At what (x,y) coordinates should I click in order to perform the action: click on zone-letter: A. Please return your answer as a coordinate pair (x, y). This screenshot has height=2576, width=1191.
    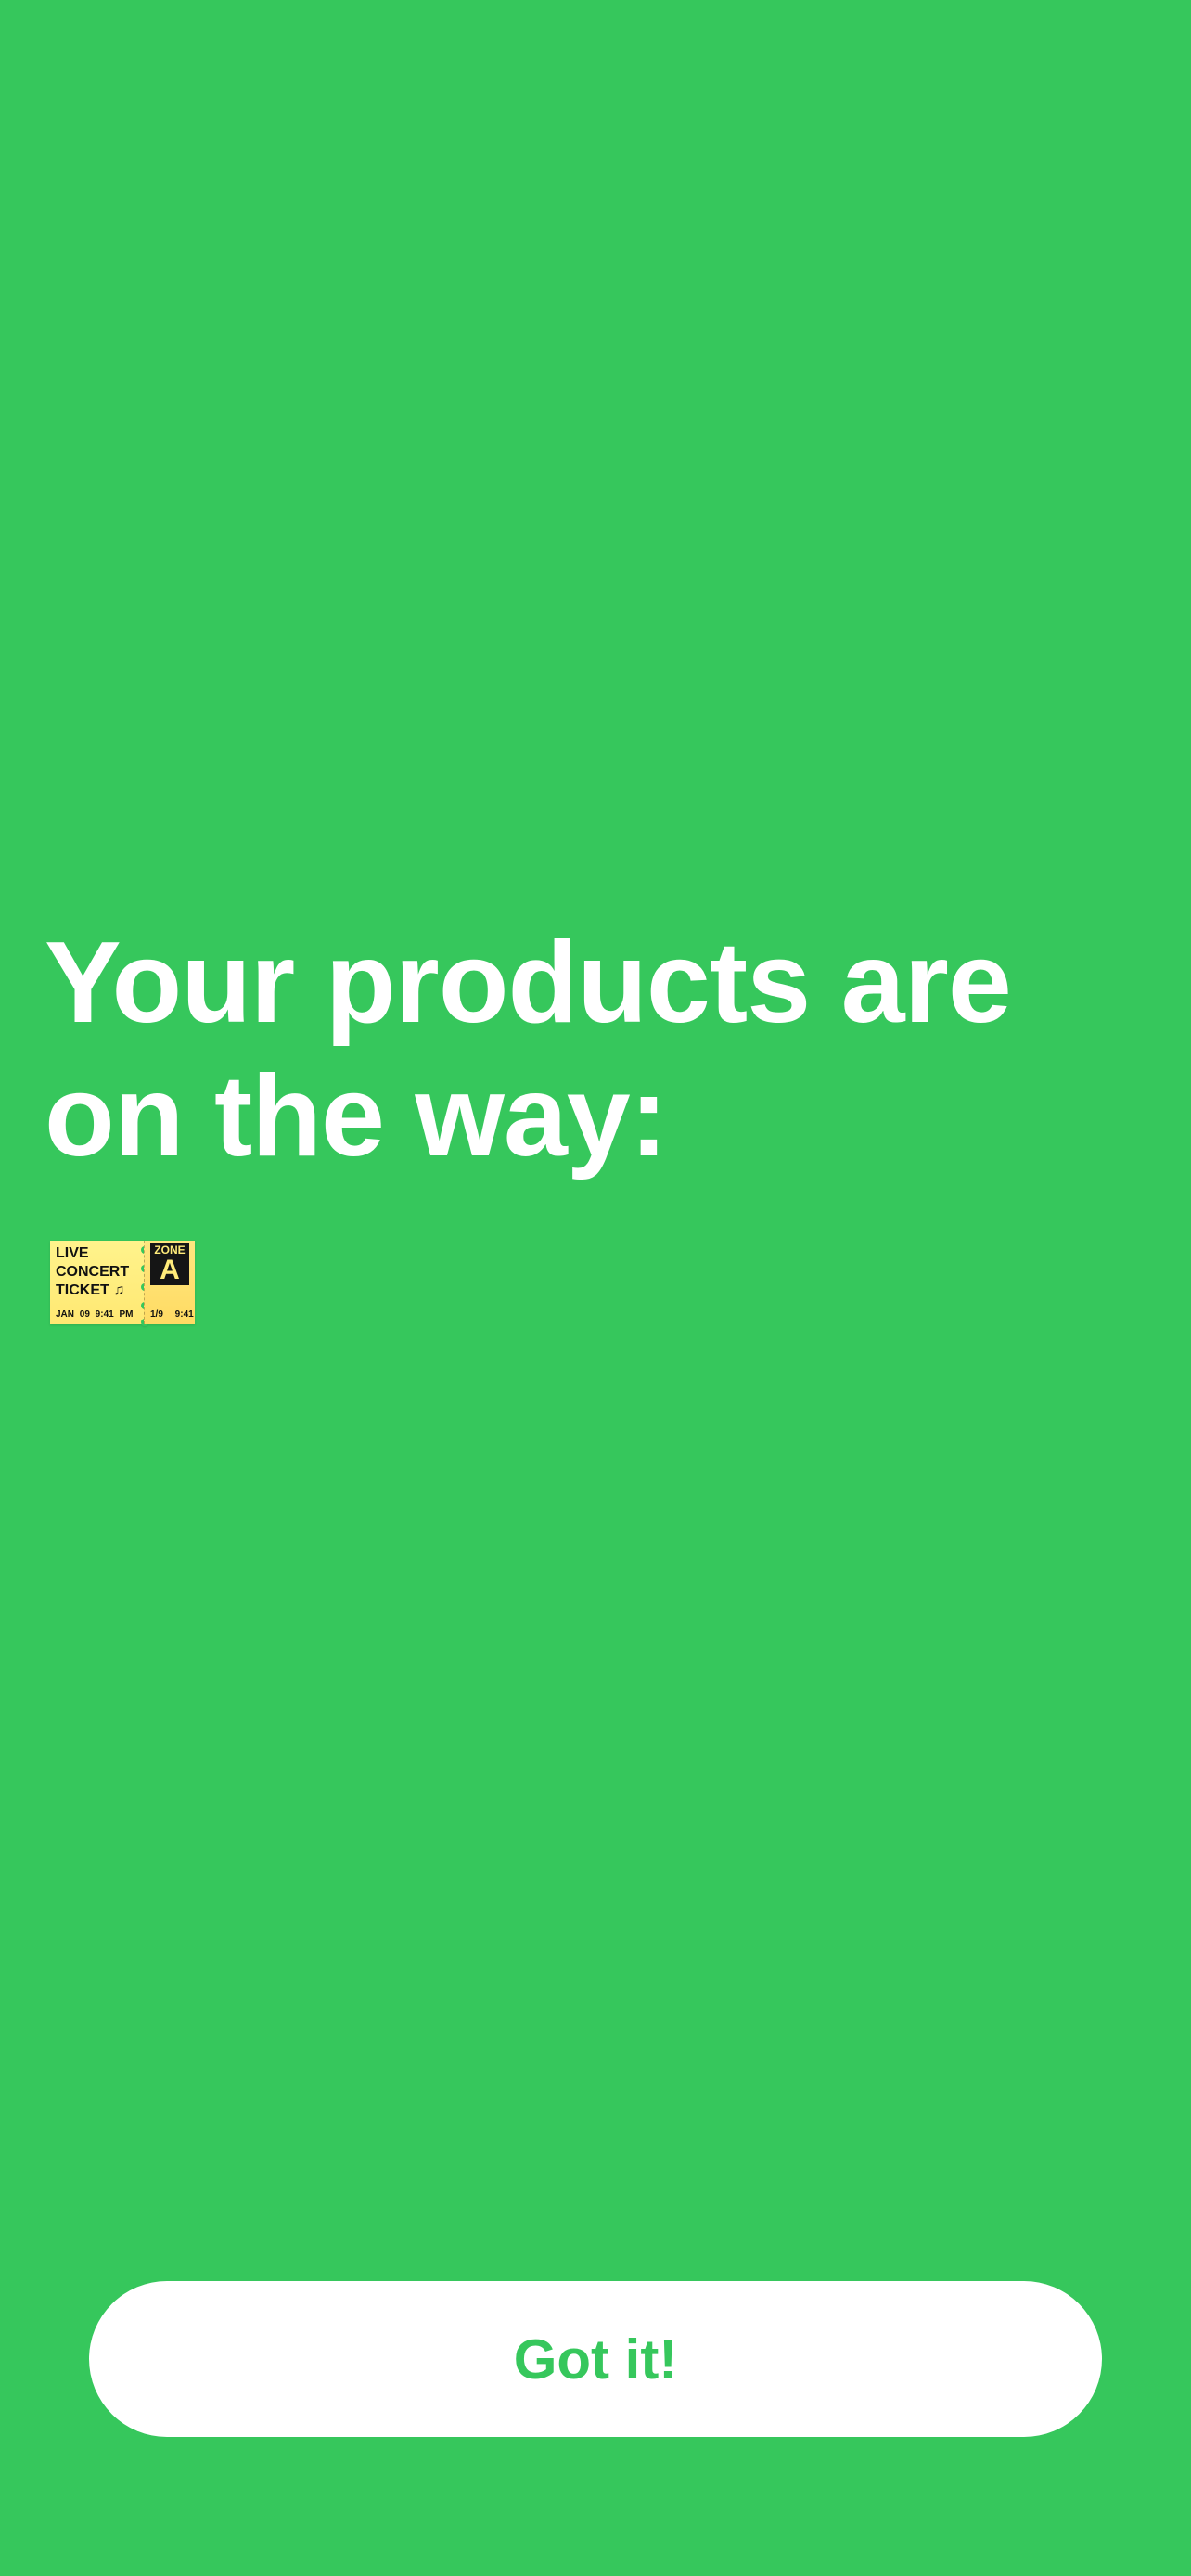
    Looking at the image, I should click on (170, 1270).